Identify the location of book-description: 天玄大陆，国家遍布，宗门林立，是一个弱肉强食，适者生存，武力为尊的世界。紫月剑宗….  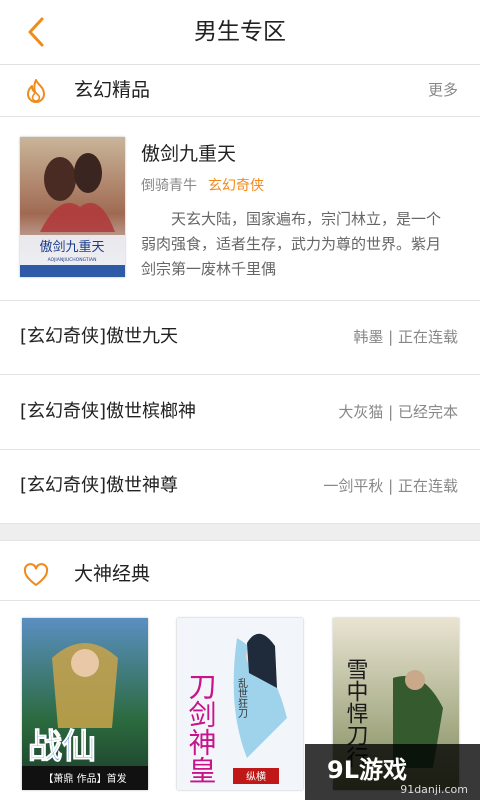
(291, 244).